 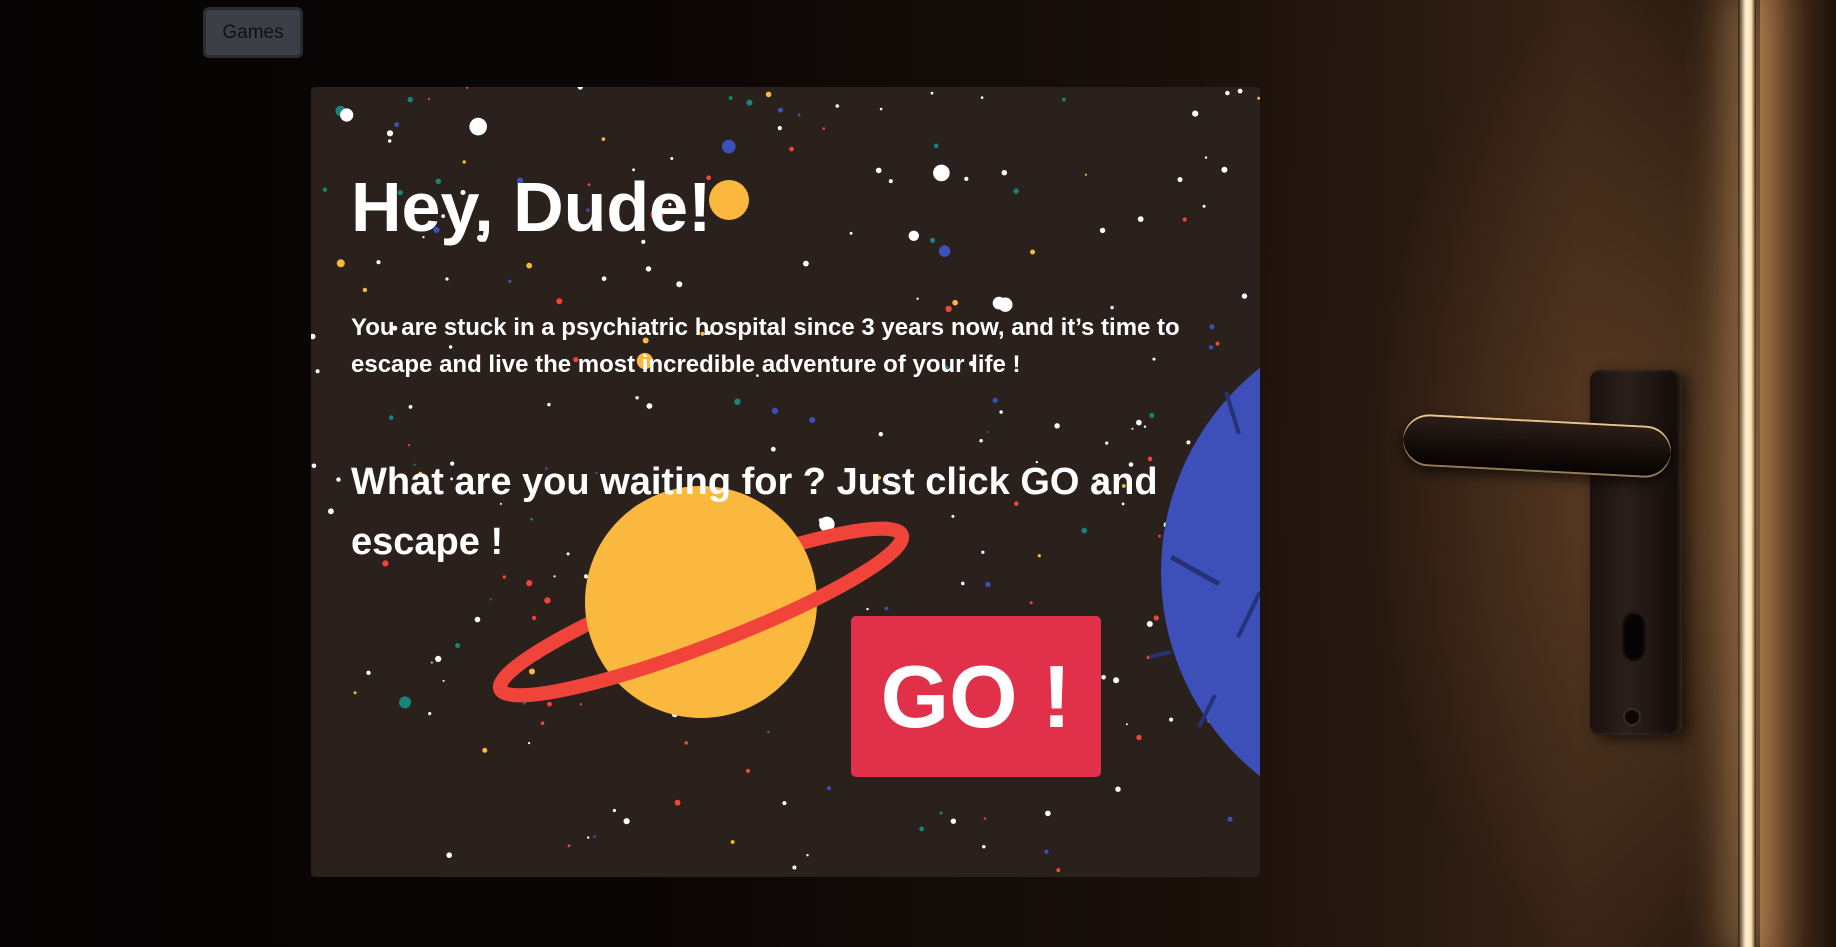 What do you see at coordinates (1747, 473) in the screenshot?
I see `door-light-gap` at bounding box center [1747, 473].